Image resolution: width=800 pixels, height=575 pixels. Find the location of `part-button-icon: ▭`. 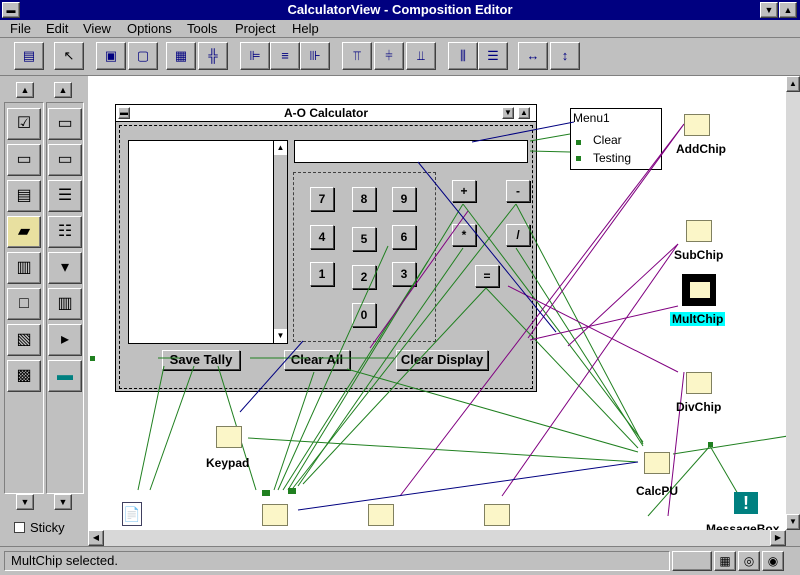

part-button-icon: ▭ is located at coordinates (65, 124).